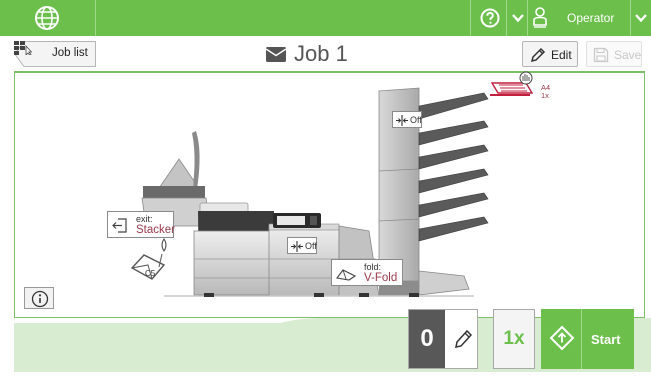 The image size is (651, 386). I want to click on document-count-label: 1x, so click(545, 95).